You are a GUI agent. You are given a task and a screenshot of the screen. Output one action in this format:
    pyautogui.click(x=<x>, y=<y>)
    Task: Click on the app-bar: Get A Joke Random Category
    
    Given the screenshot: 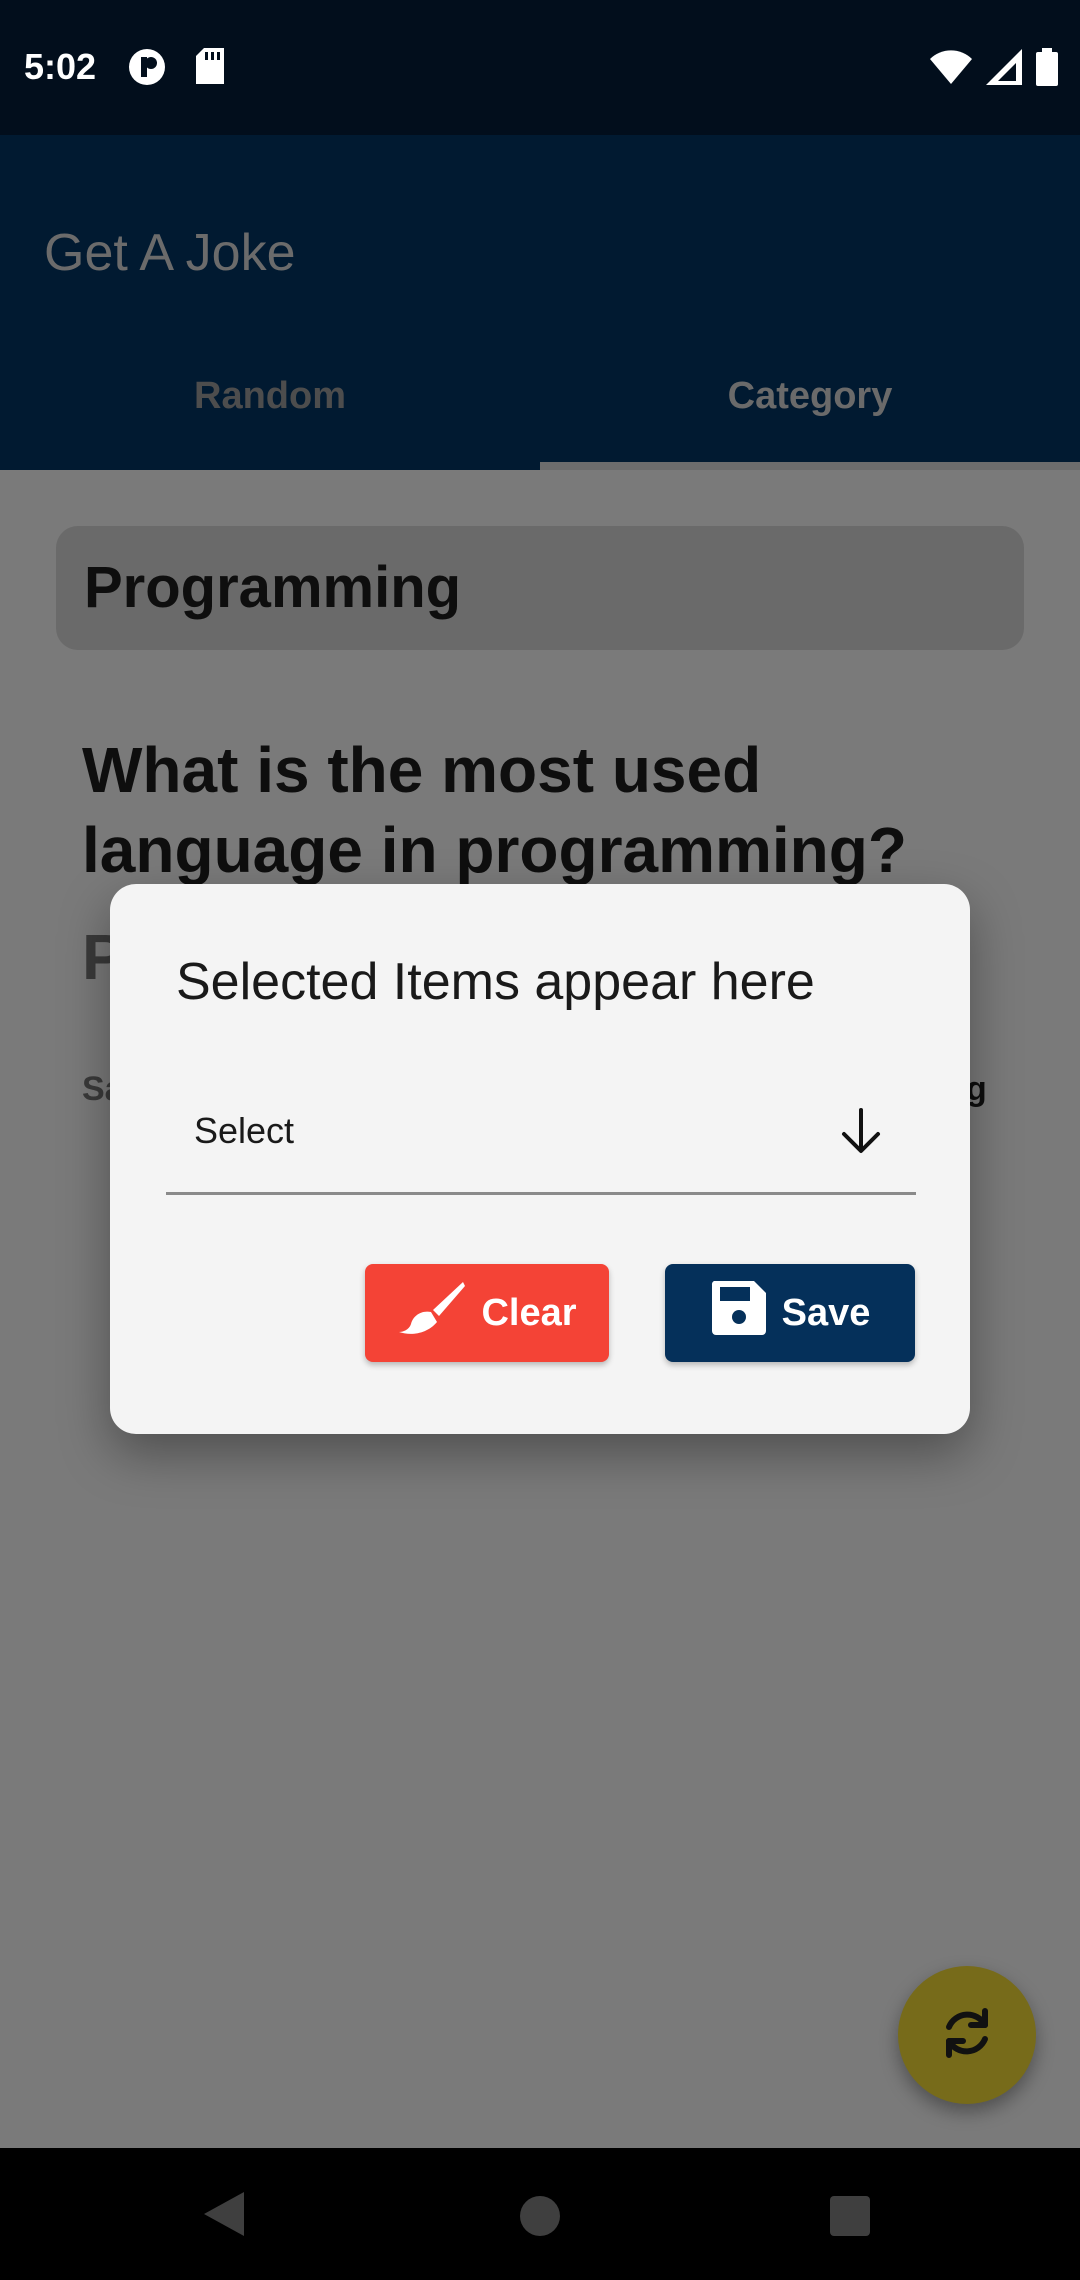 What is the action you would take?
    pyautogui.click(x=540, y=302)
    